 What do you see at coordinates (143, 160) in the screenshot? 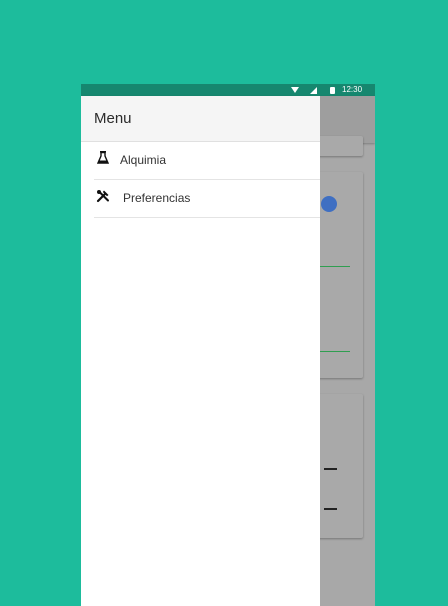
I see `menu-item-label: Alquimia` at bounding box center [143, 160].